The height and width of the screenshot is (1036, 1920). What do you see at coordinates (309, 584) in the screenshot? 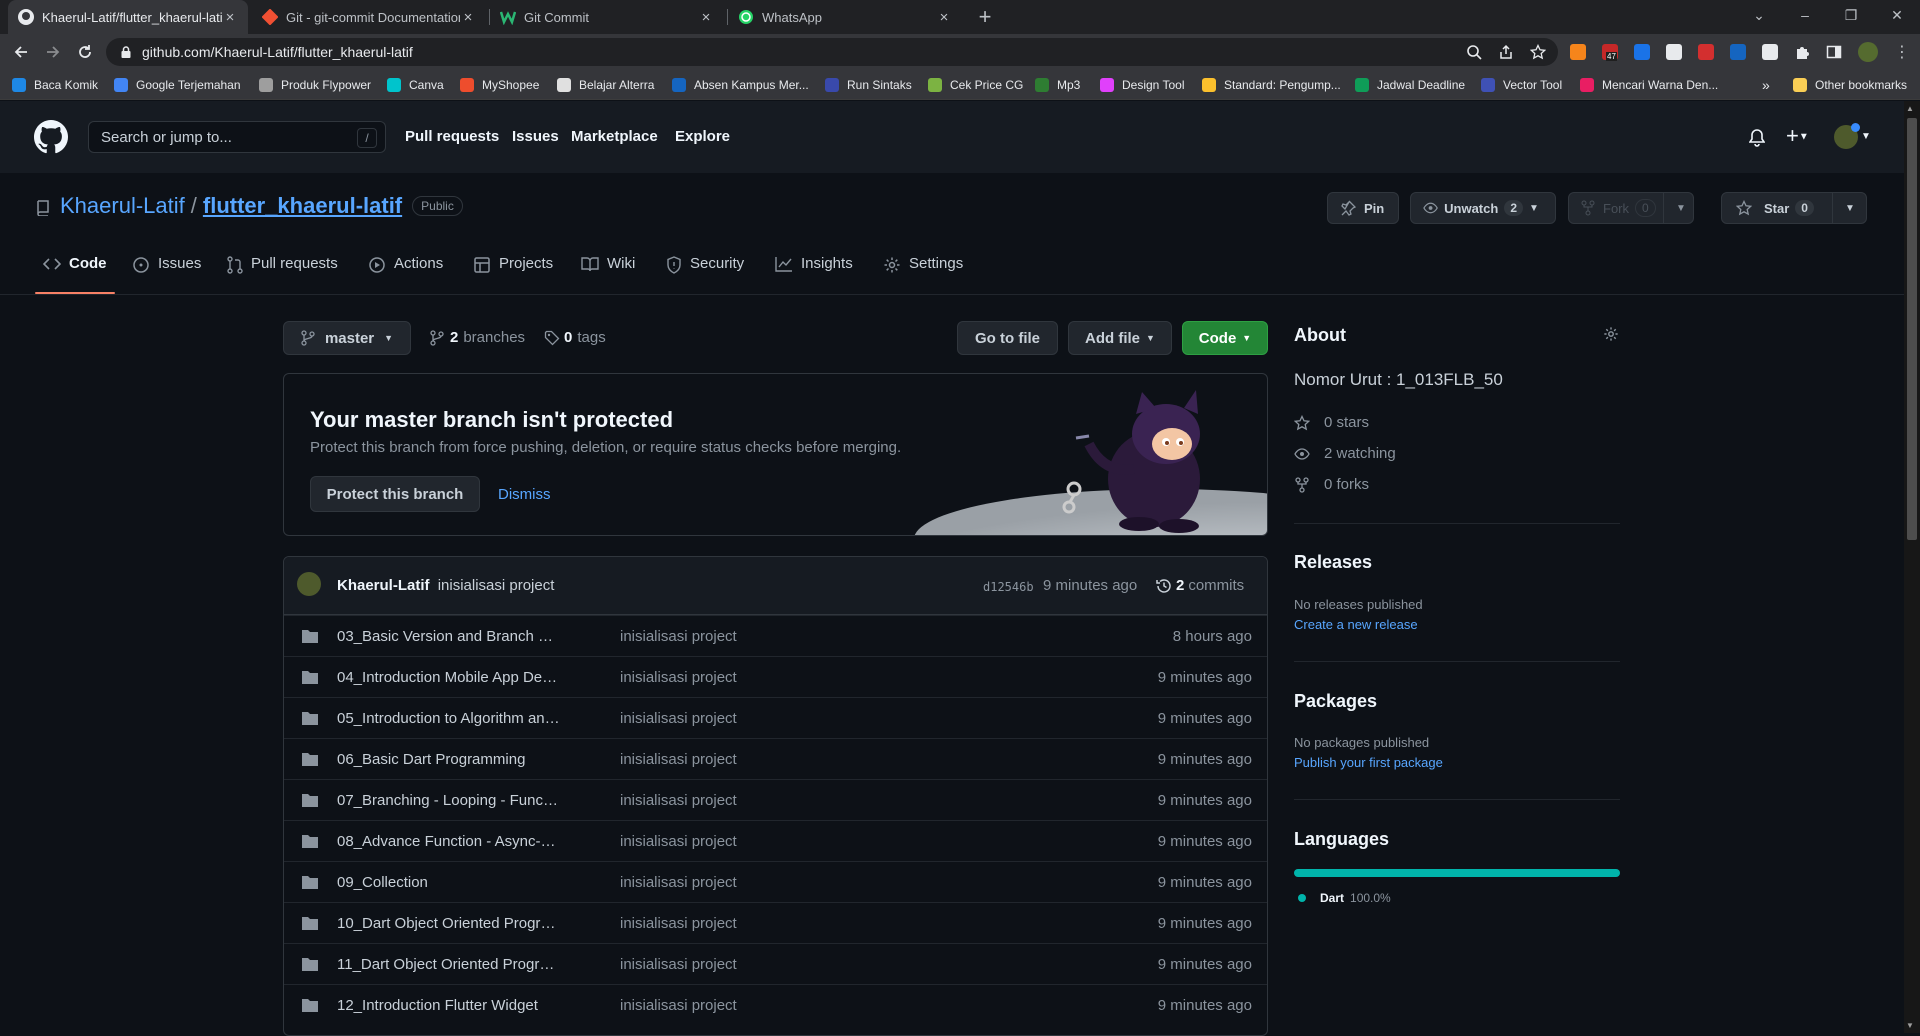
I see `author-avatar` at bounding box center [309, 584].